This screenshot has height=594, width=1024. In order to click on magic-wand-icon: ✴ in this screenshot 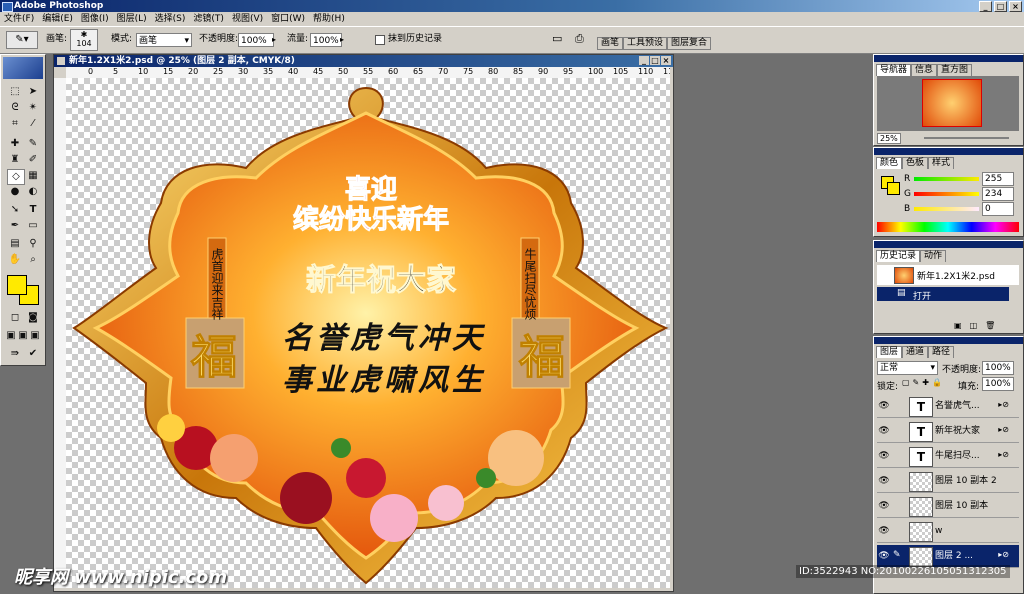, I will do `click(33, 108)`.